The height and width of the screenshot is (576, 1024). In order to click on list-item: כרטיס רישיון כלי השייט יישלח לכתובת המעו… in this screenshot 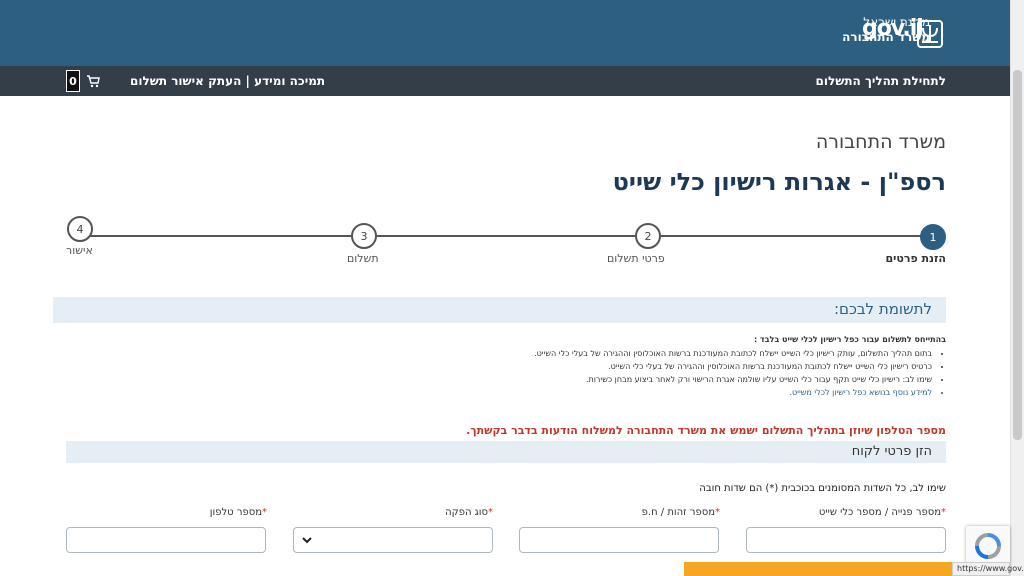, I will do `click(659, 366)`.